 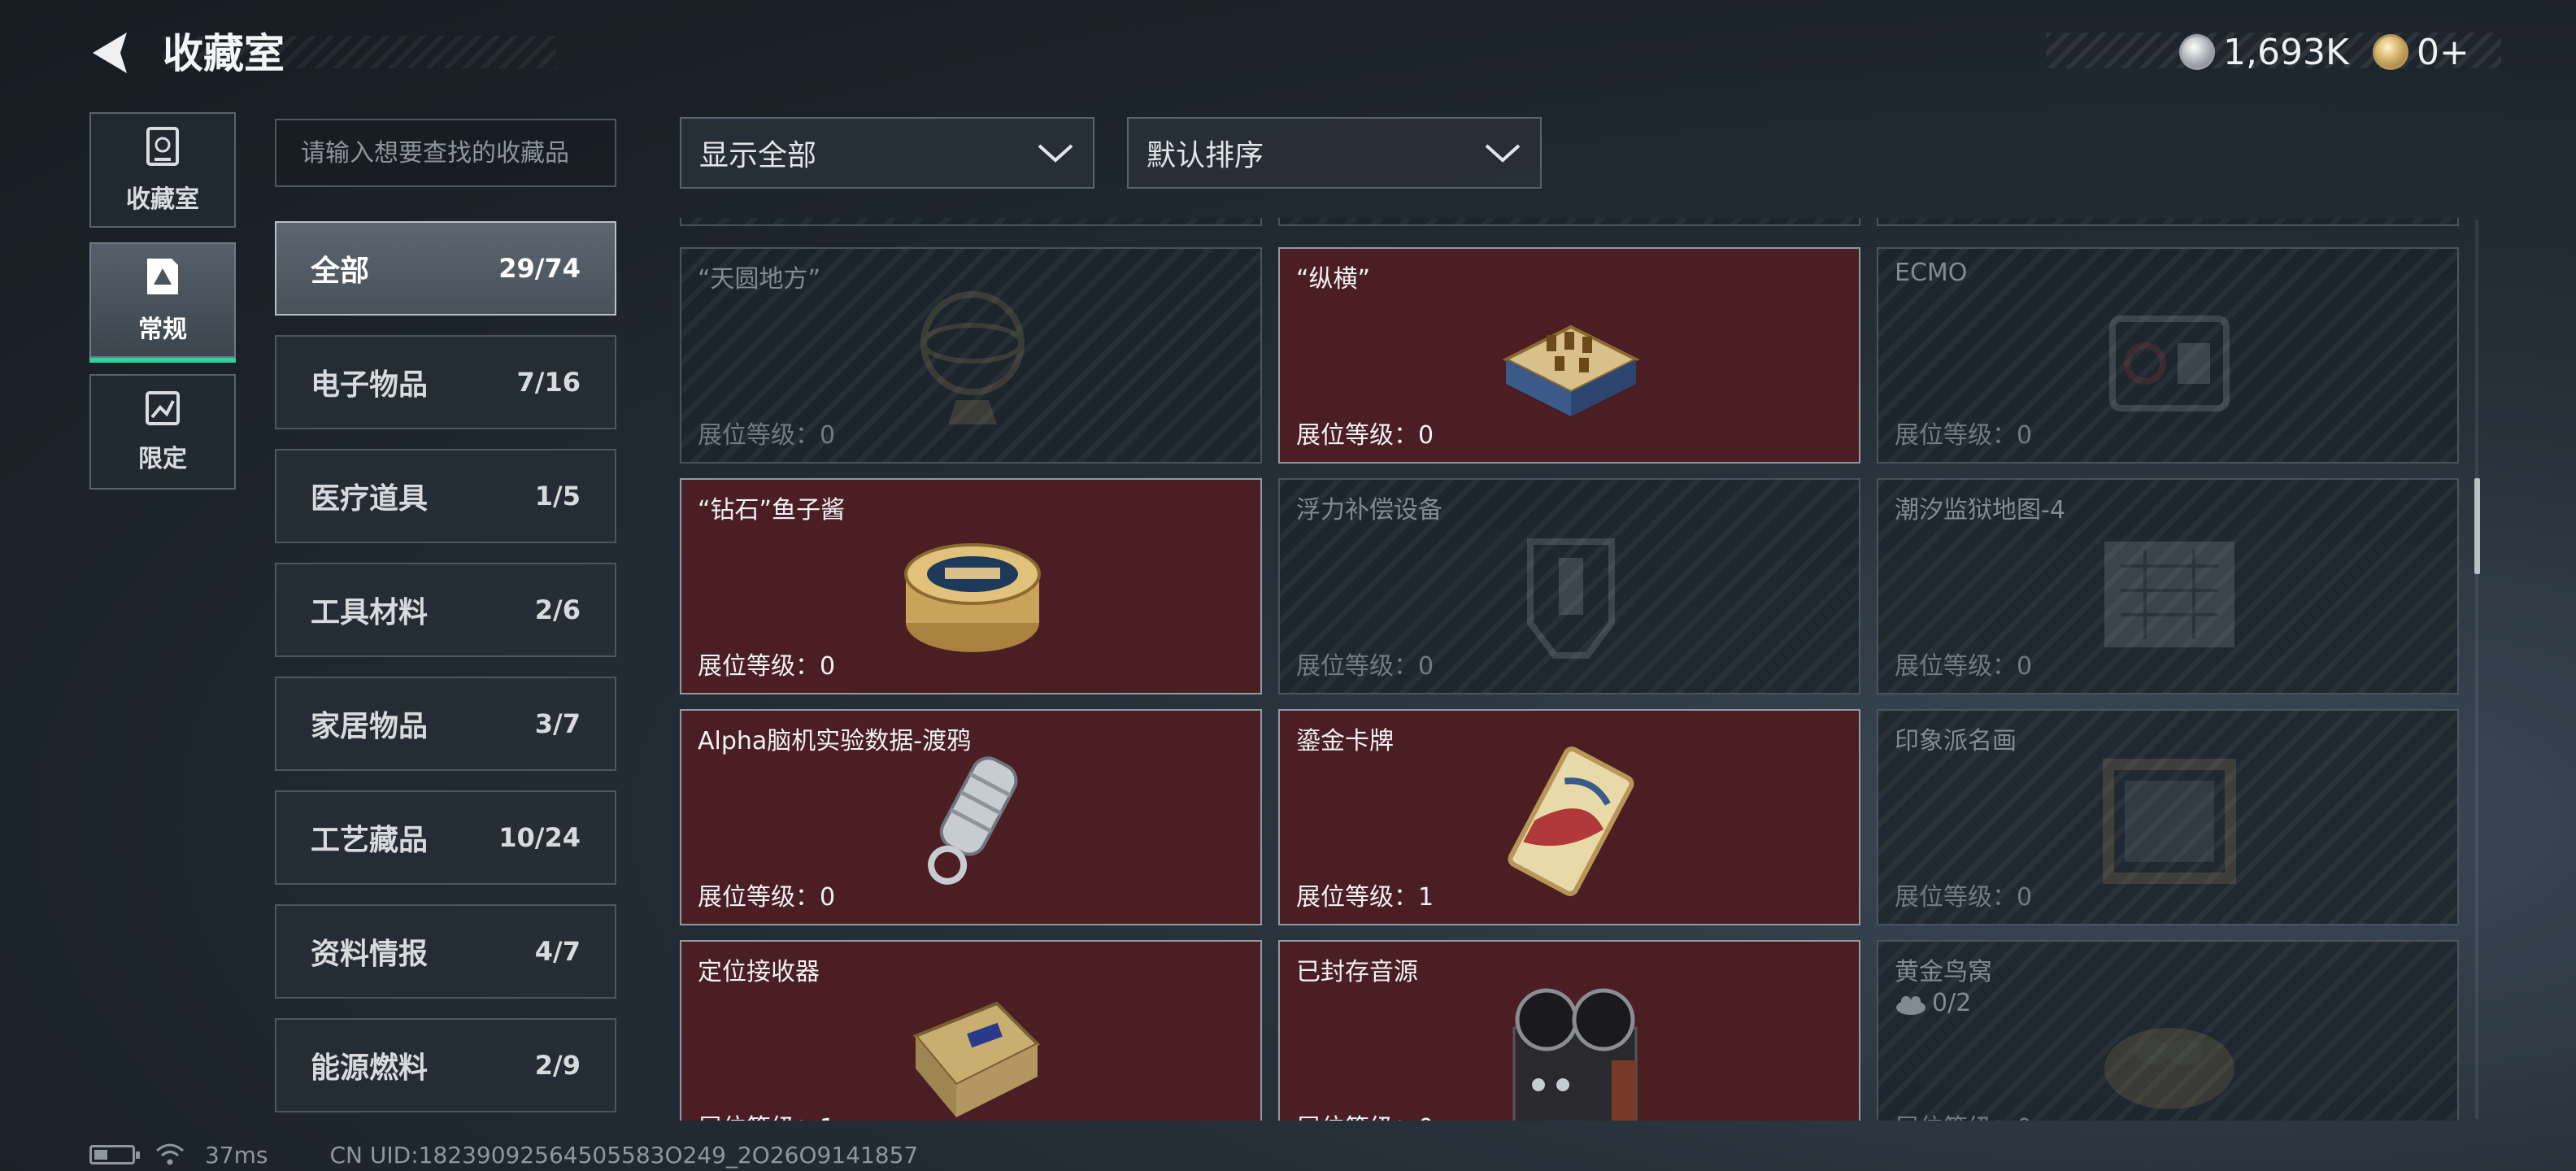 I want to click on category-count: 29/74, so click(x=540, y=268).